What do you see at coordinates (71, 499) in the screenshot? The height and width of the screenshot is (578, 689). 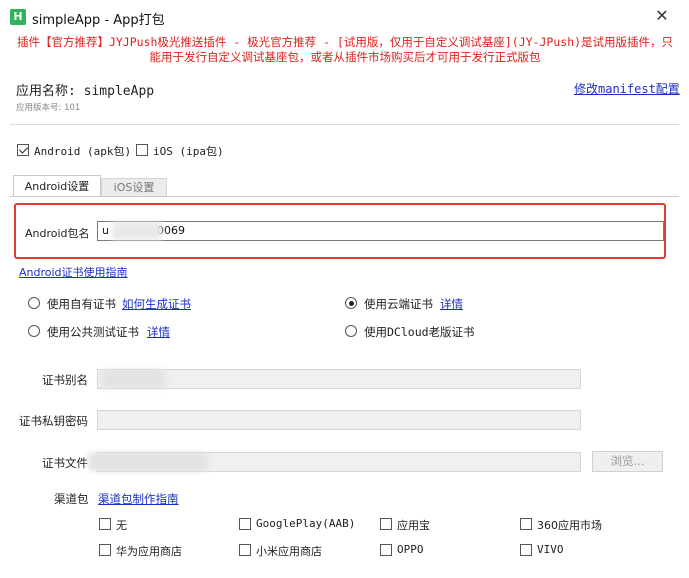 I see `channel-label: 渠道包` at bounding box center [71, 499].